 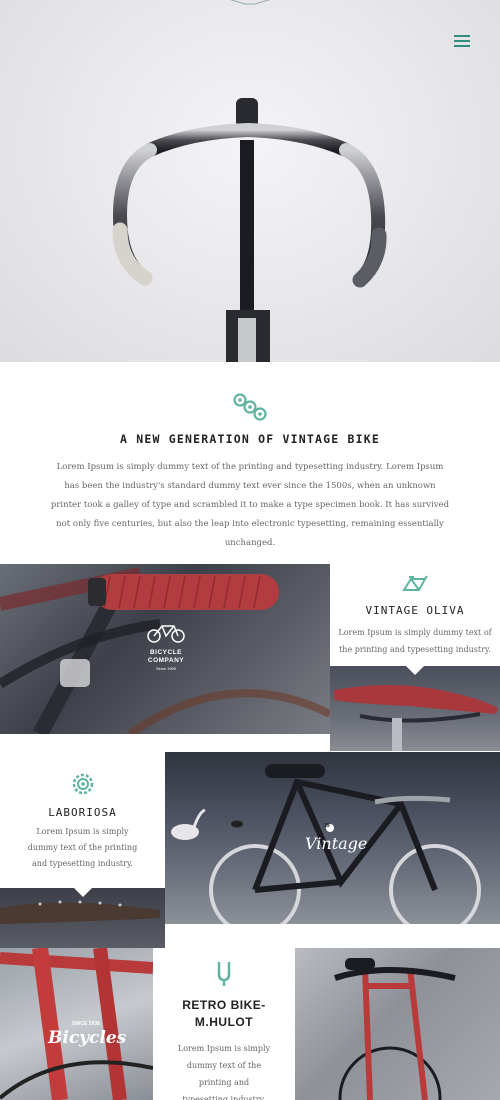 I want to click on red-frame-photo: SINCE 1938 Bicycles, so click(x=76, y=1024).